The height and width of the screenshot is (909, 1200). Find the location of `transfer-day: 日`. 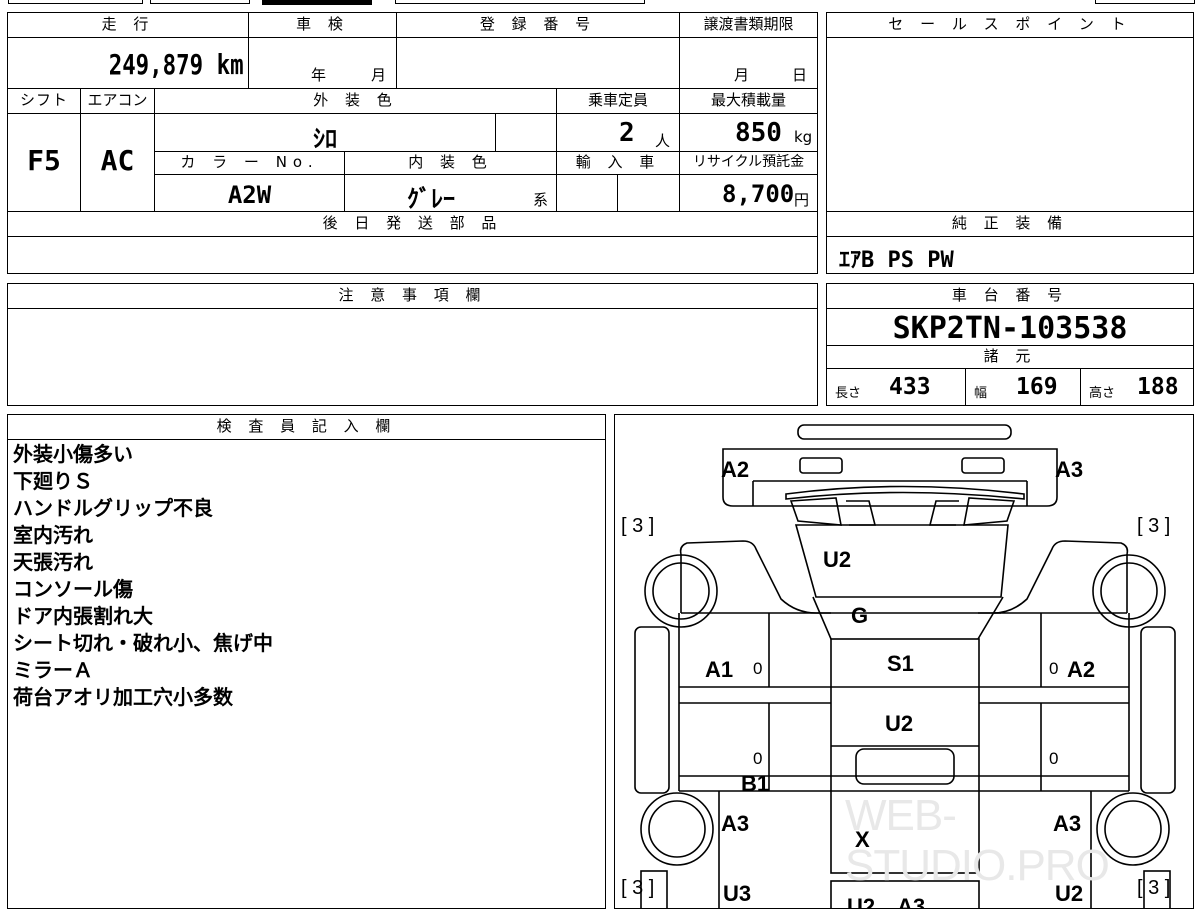

transfer-day: 日 is located at coordinates (800, 75).